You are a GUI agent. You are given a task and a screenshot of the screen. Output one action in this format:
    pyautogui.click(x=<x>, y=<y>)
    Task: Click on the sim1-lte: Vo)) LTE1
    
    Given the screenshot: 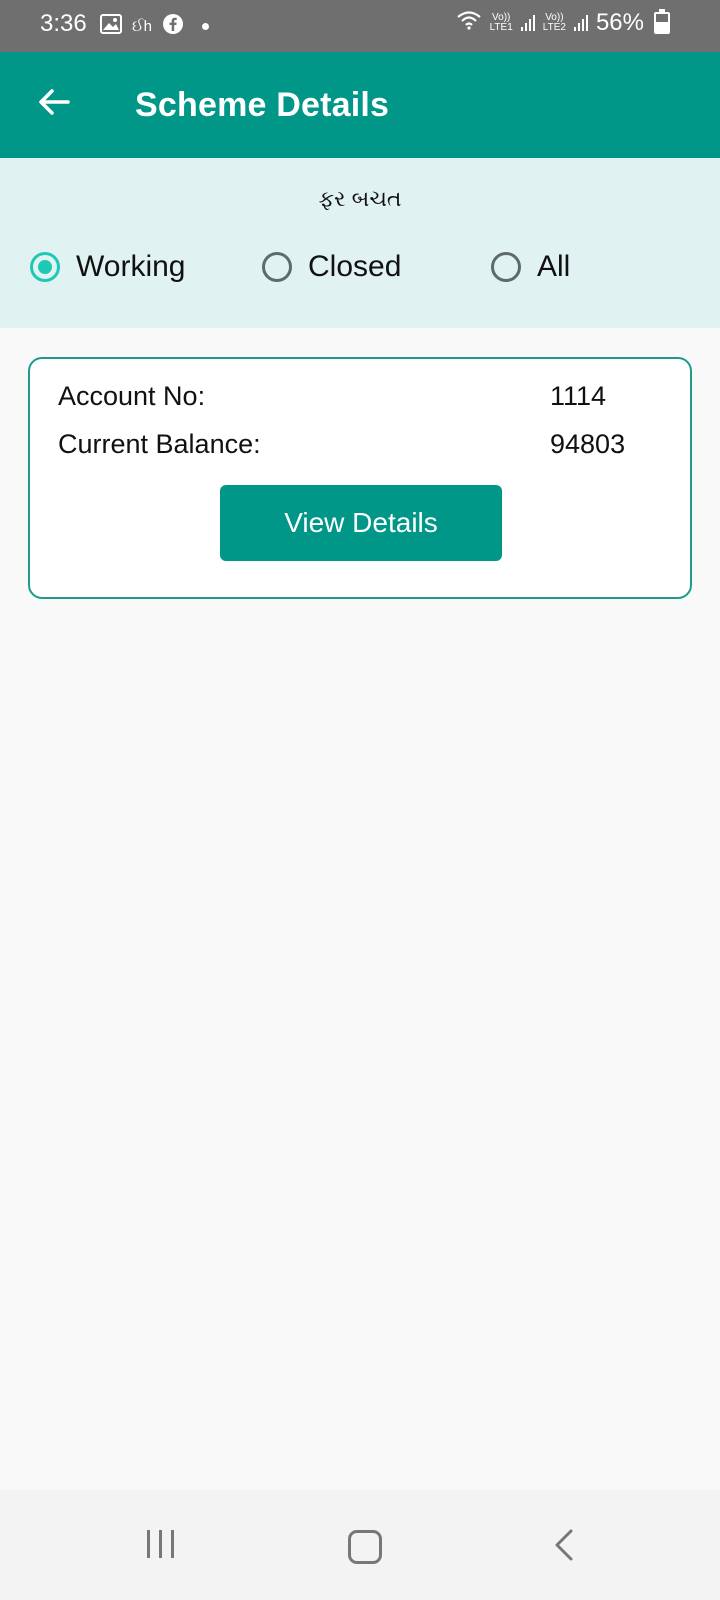 What is the action you would take?
    pyautogui.click(x=501, y=23)
    